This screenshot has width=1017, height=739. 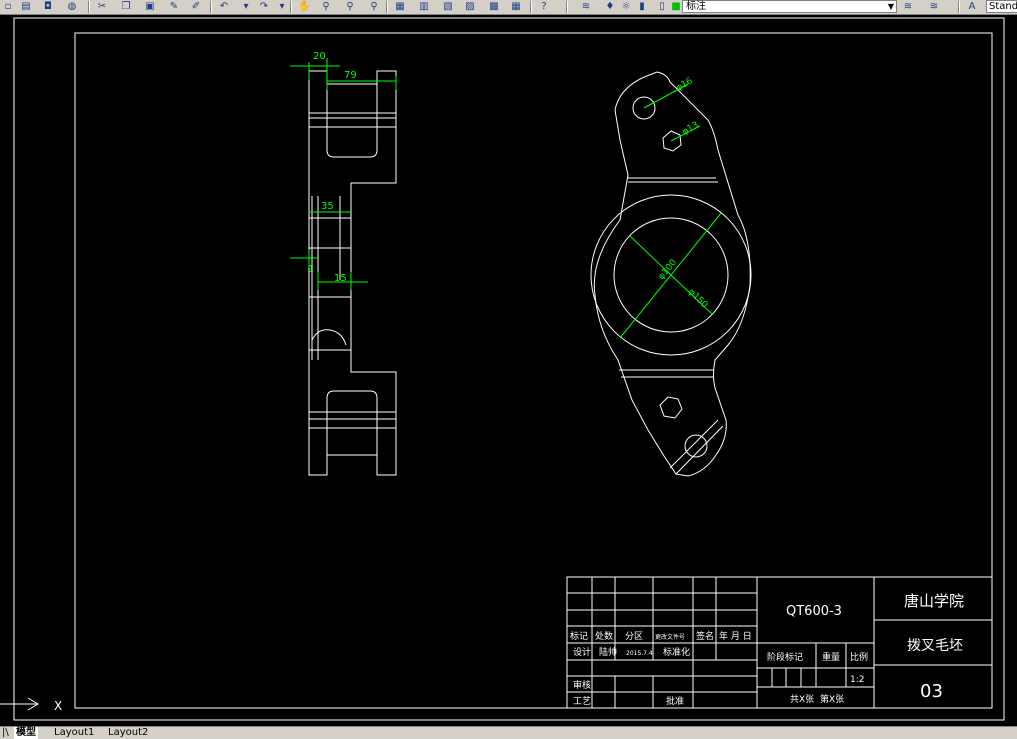 I want to click on calc-icon: ▦, so click(x=516, y=7).